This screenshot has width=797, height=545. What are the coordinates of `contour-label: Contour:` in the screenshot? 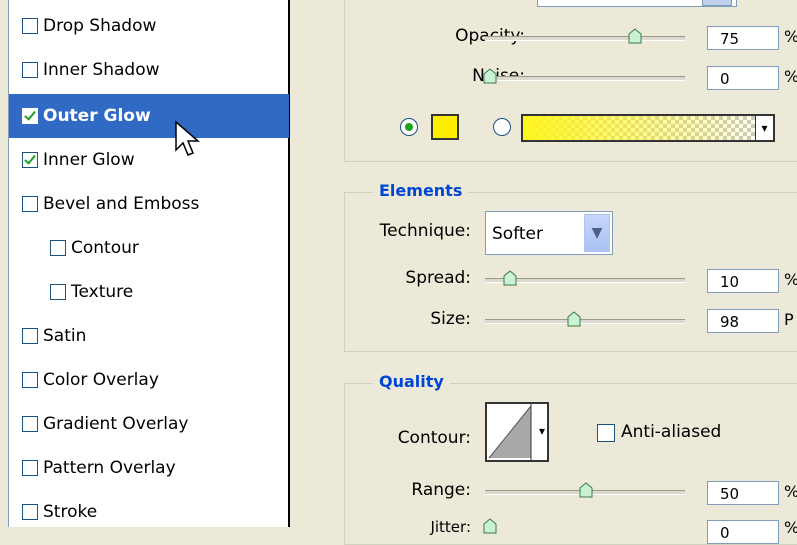 It's located at (434, 438).